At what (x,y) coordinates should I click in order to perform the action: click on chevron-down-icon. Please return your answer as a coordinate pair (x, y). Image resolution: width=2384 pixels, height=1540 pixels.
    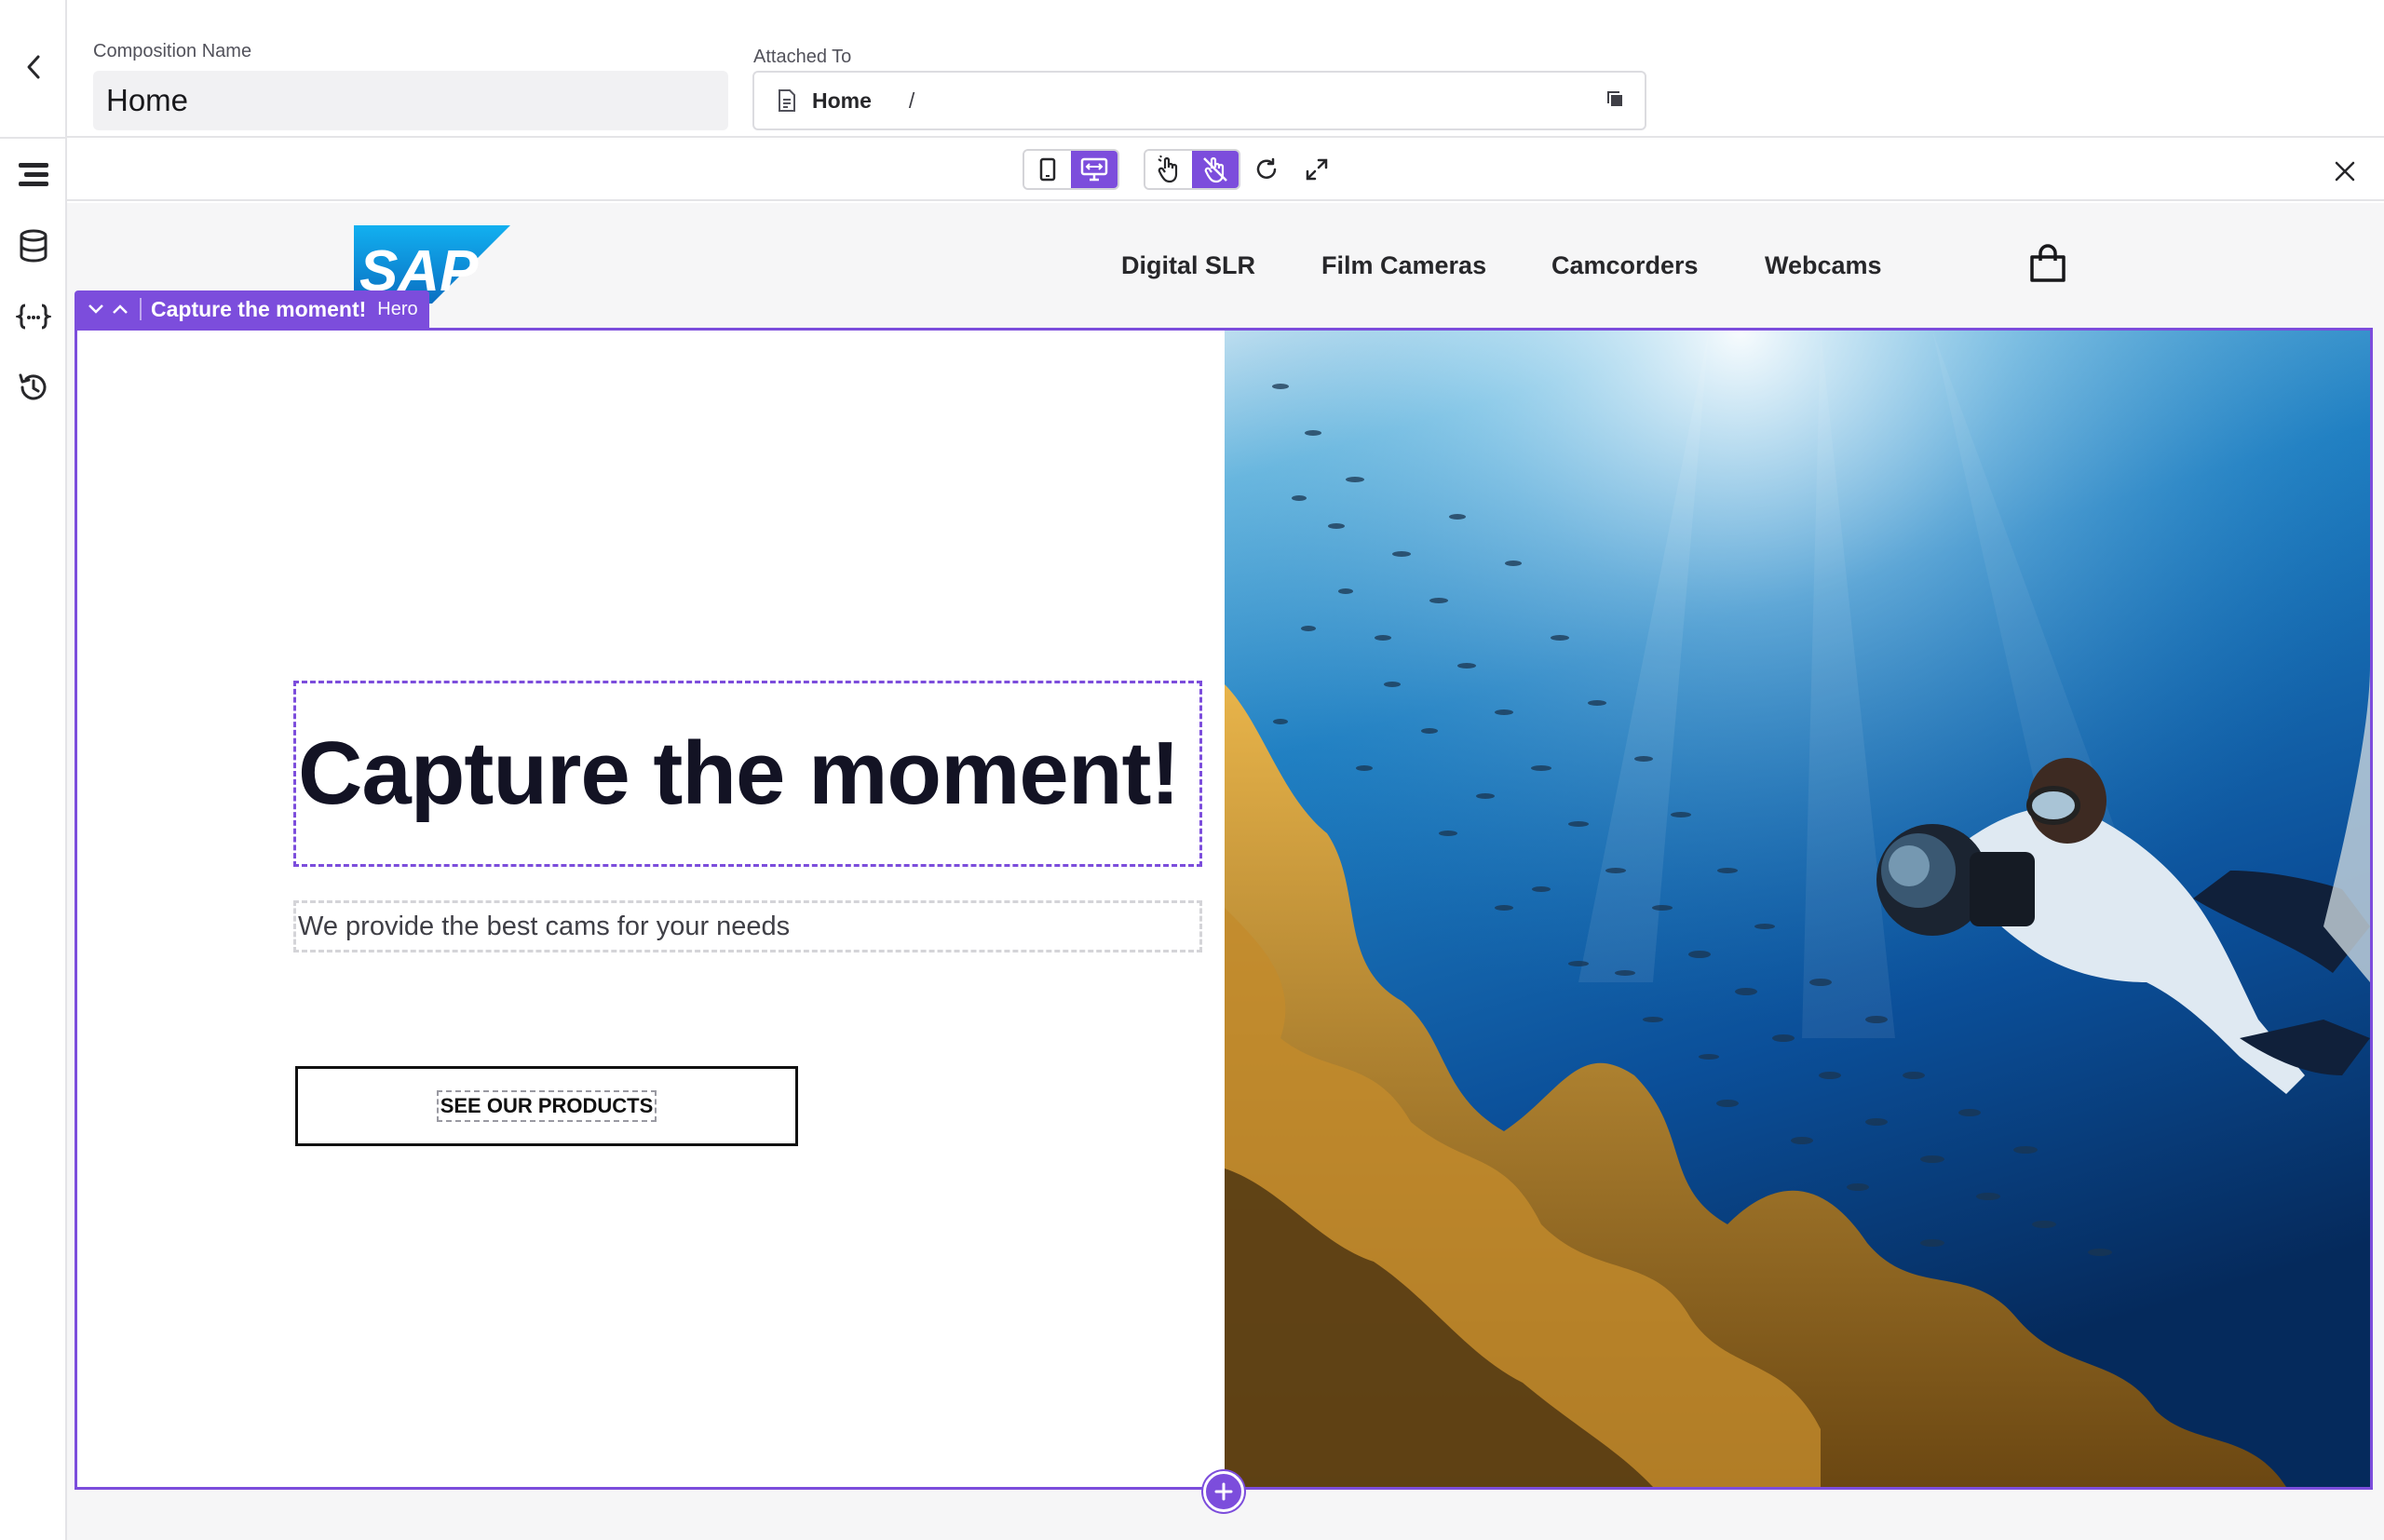
    Looking at the image, I should click on (95, 309).